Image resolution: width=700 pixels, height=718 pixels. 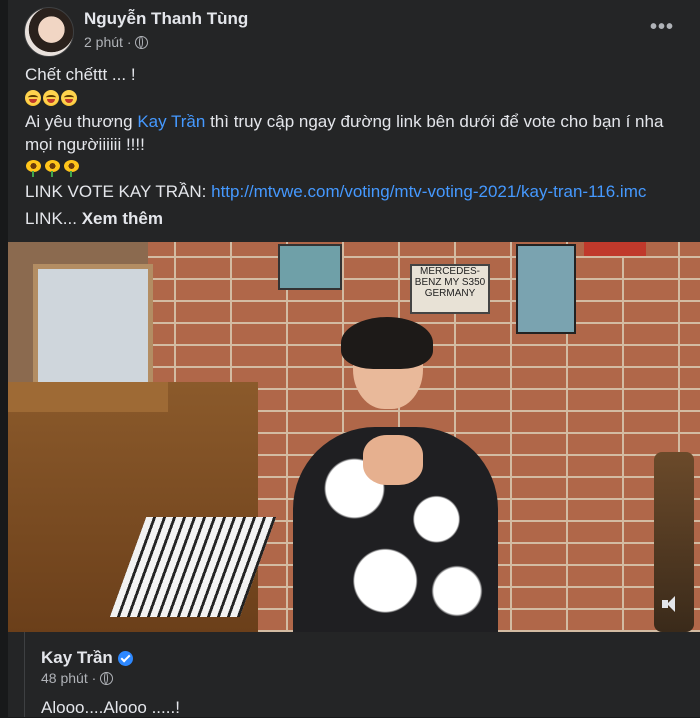 I want to click on hands, so click(x=393, y=460).